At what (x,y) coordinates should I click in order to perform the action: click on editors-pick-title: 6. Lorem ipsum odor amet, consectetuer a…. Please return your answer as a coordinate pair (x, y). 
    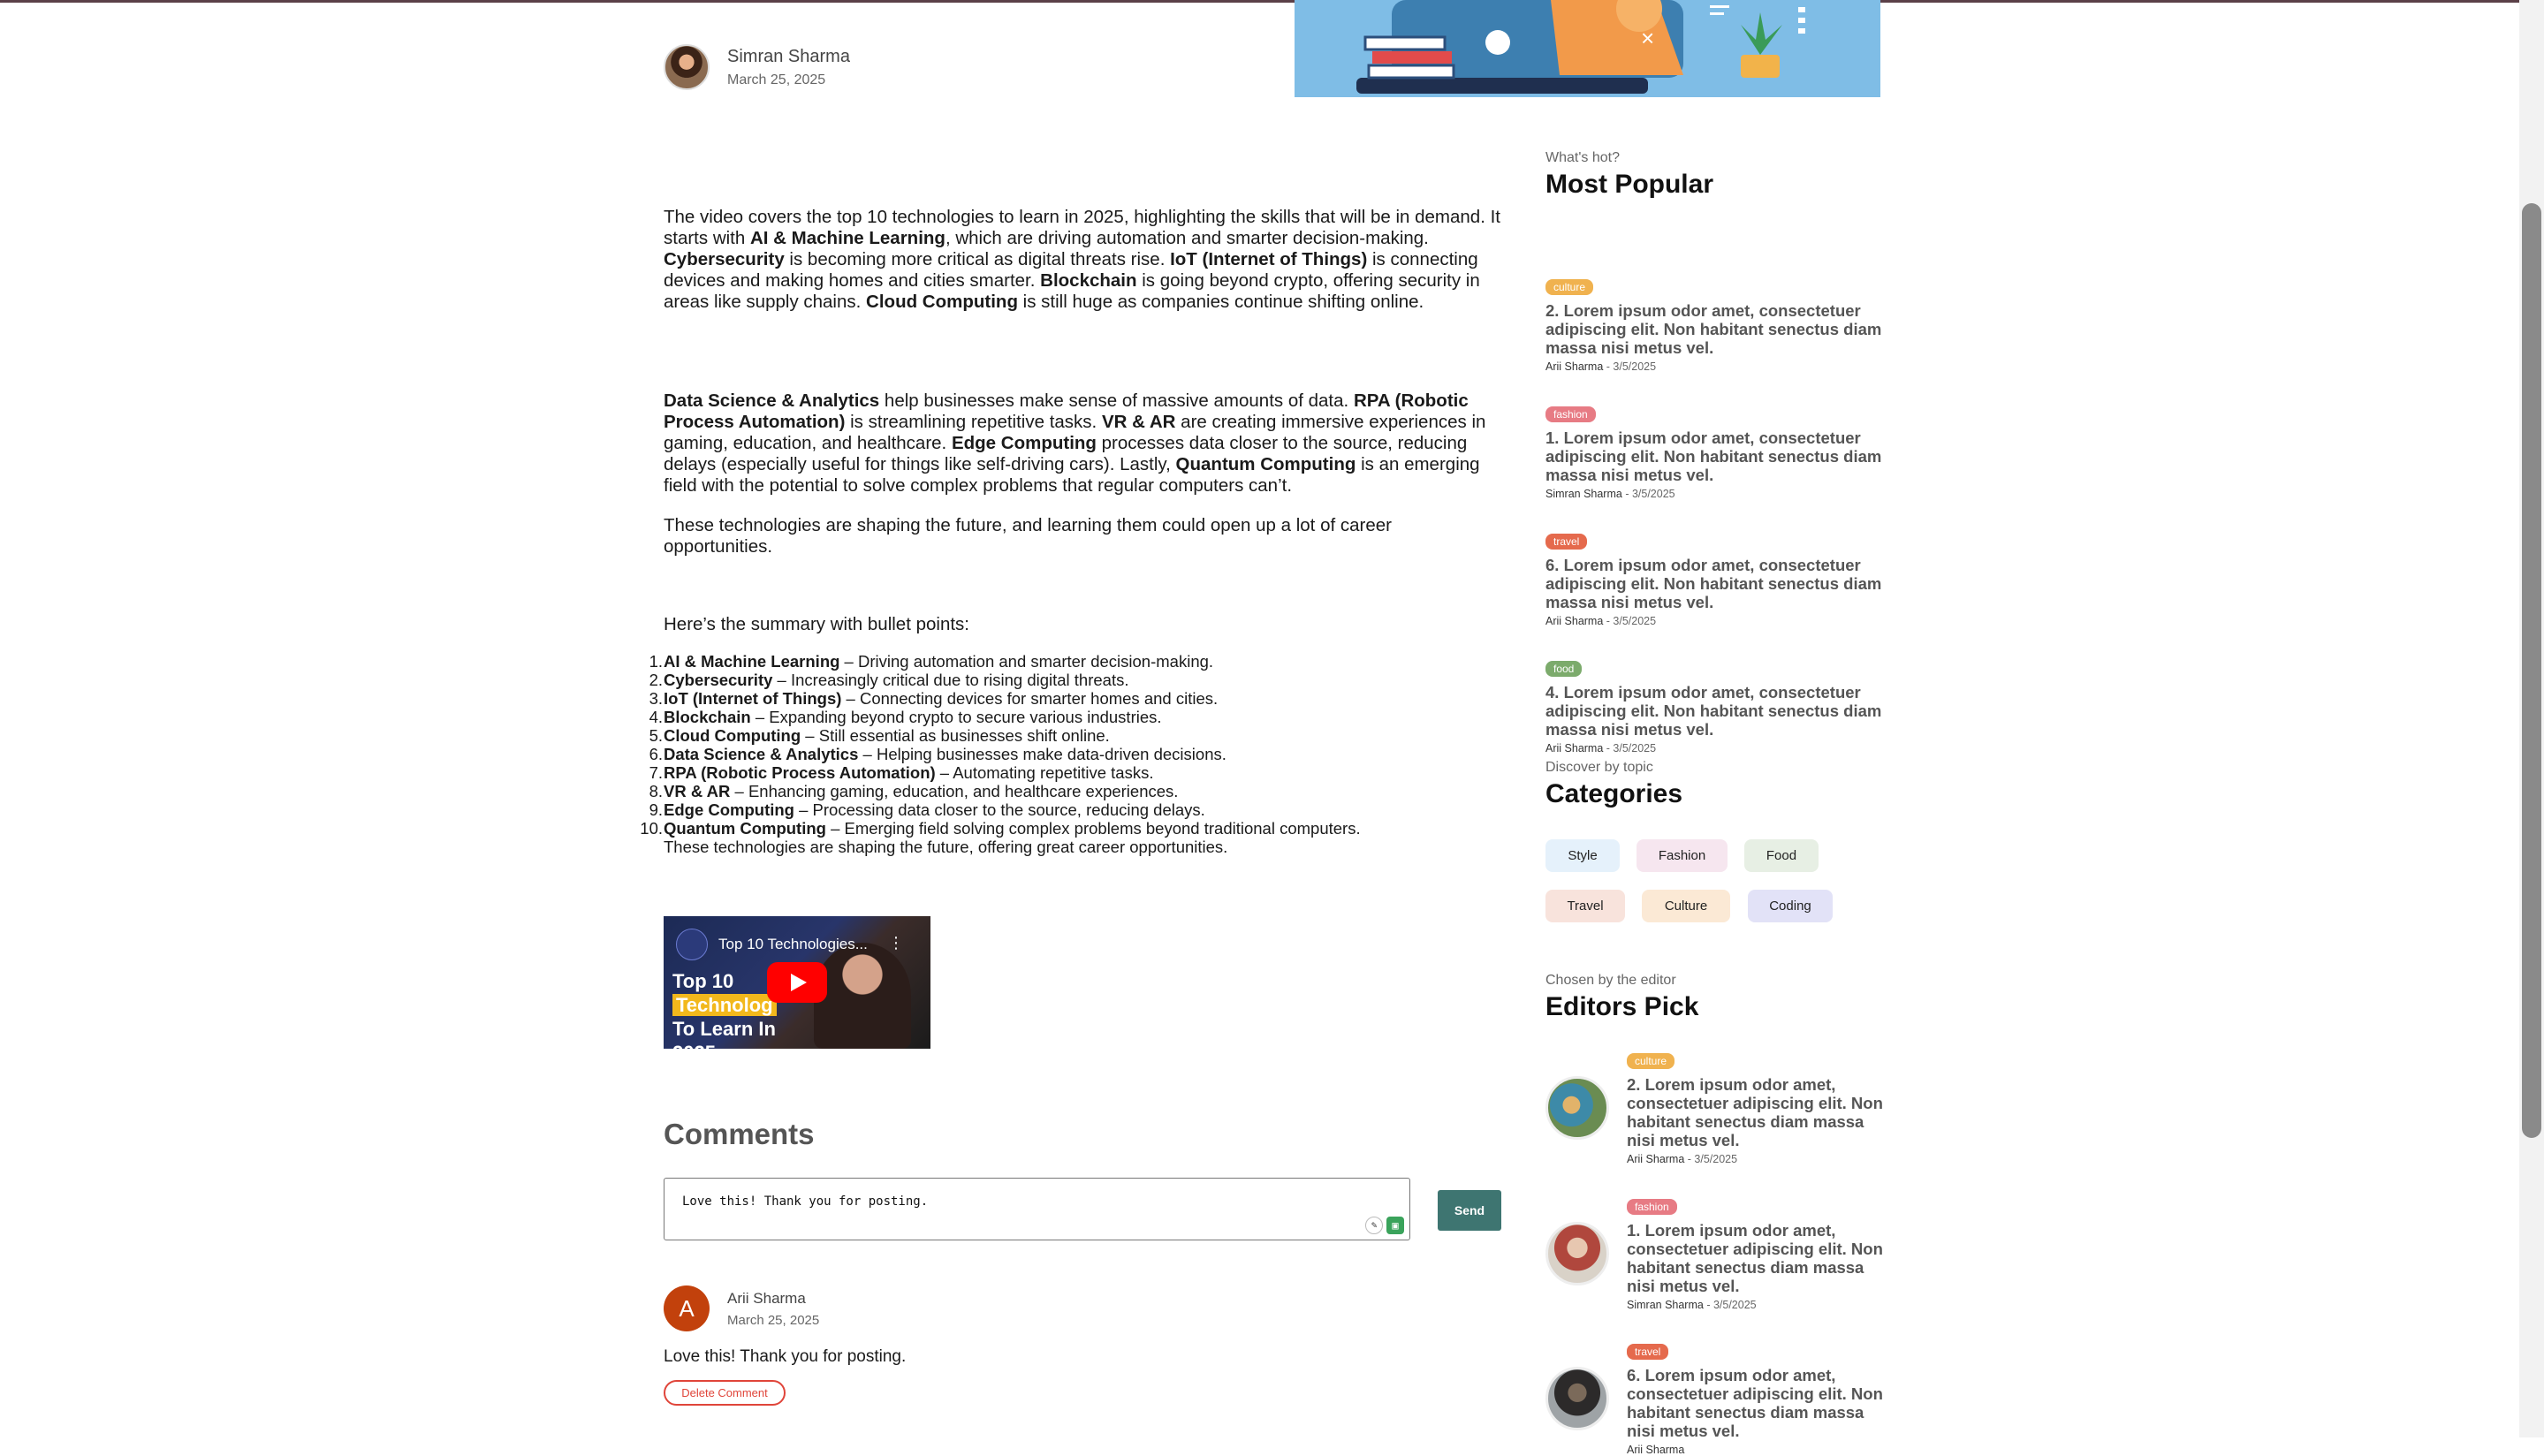
    Looking at the image, I should click on (1760, 1403).